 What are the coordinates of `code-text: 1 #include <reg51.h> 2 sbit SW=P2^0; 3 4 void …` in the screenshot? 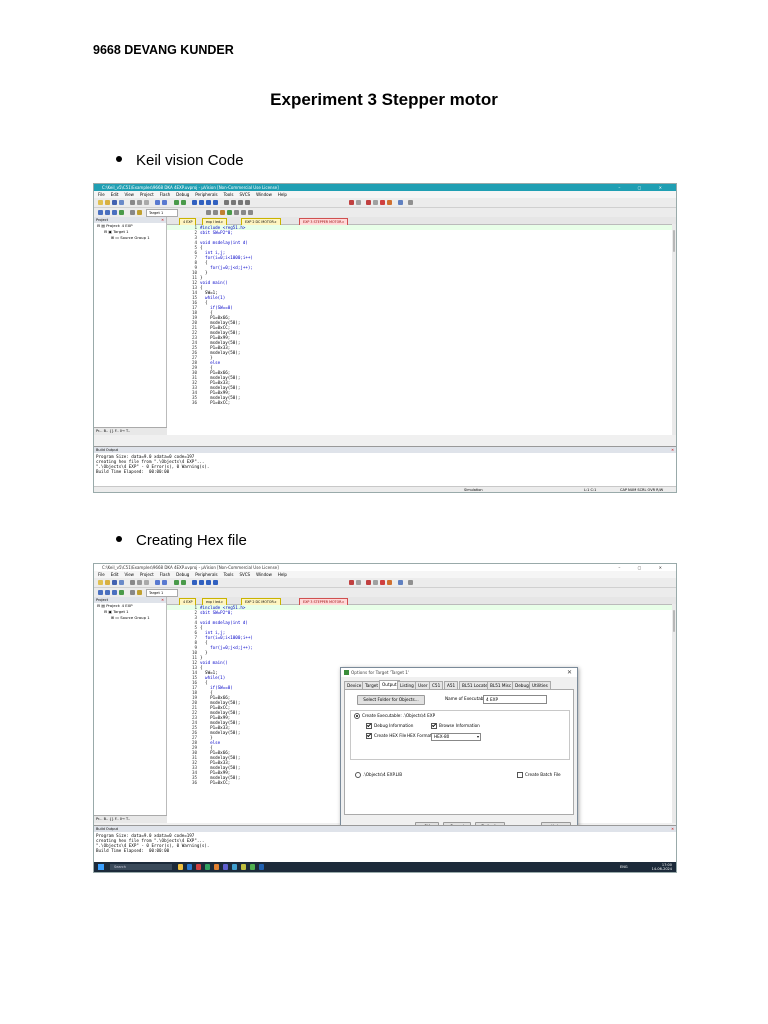 It's located at (421, 329).